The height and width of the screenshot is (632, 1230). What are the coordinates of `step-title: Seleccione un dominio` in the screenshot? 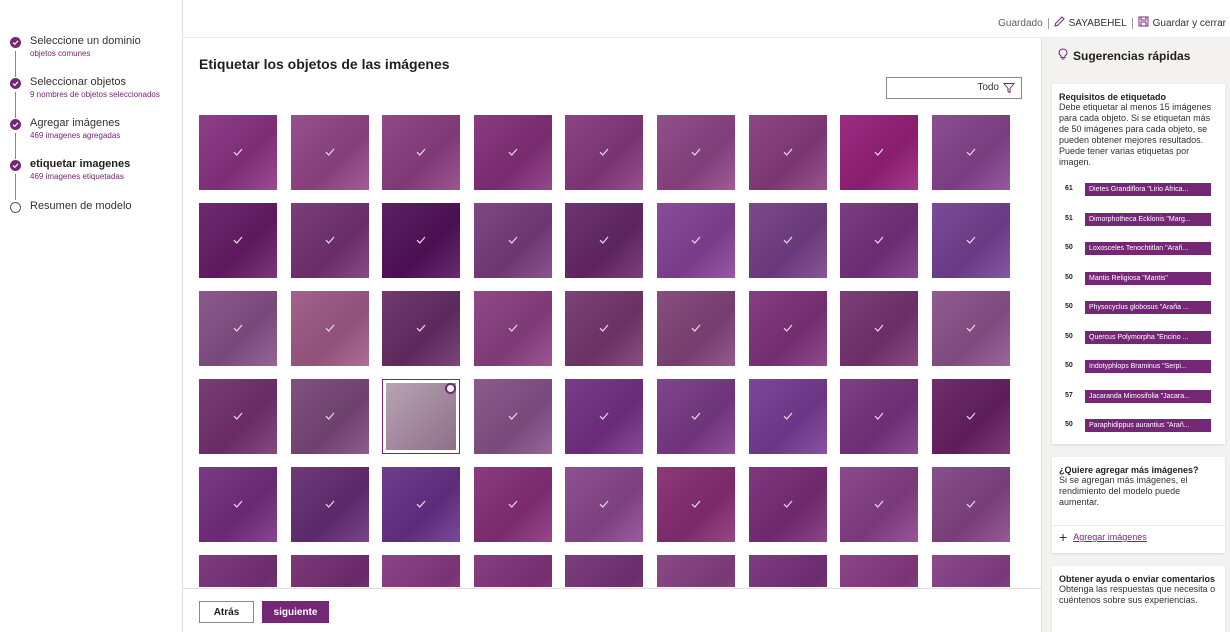 It's located at (85, 41).